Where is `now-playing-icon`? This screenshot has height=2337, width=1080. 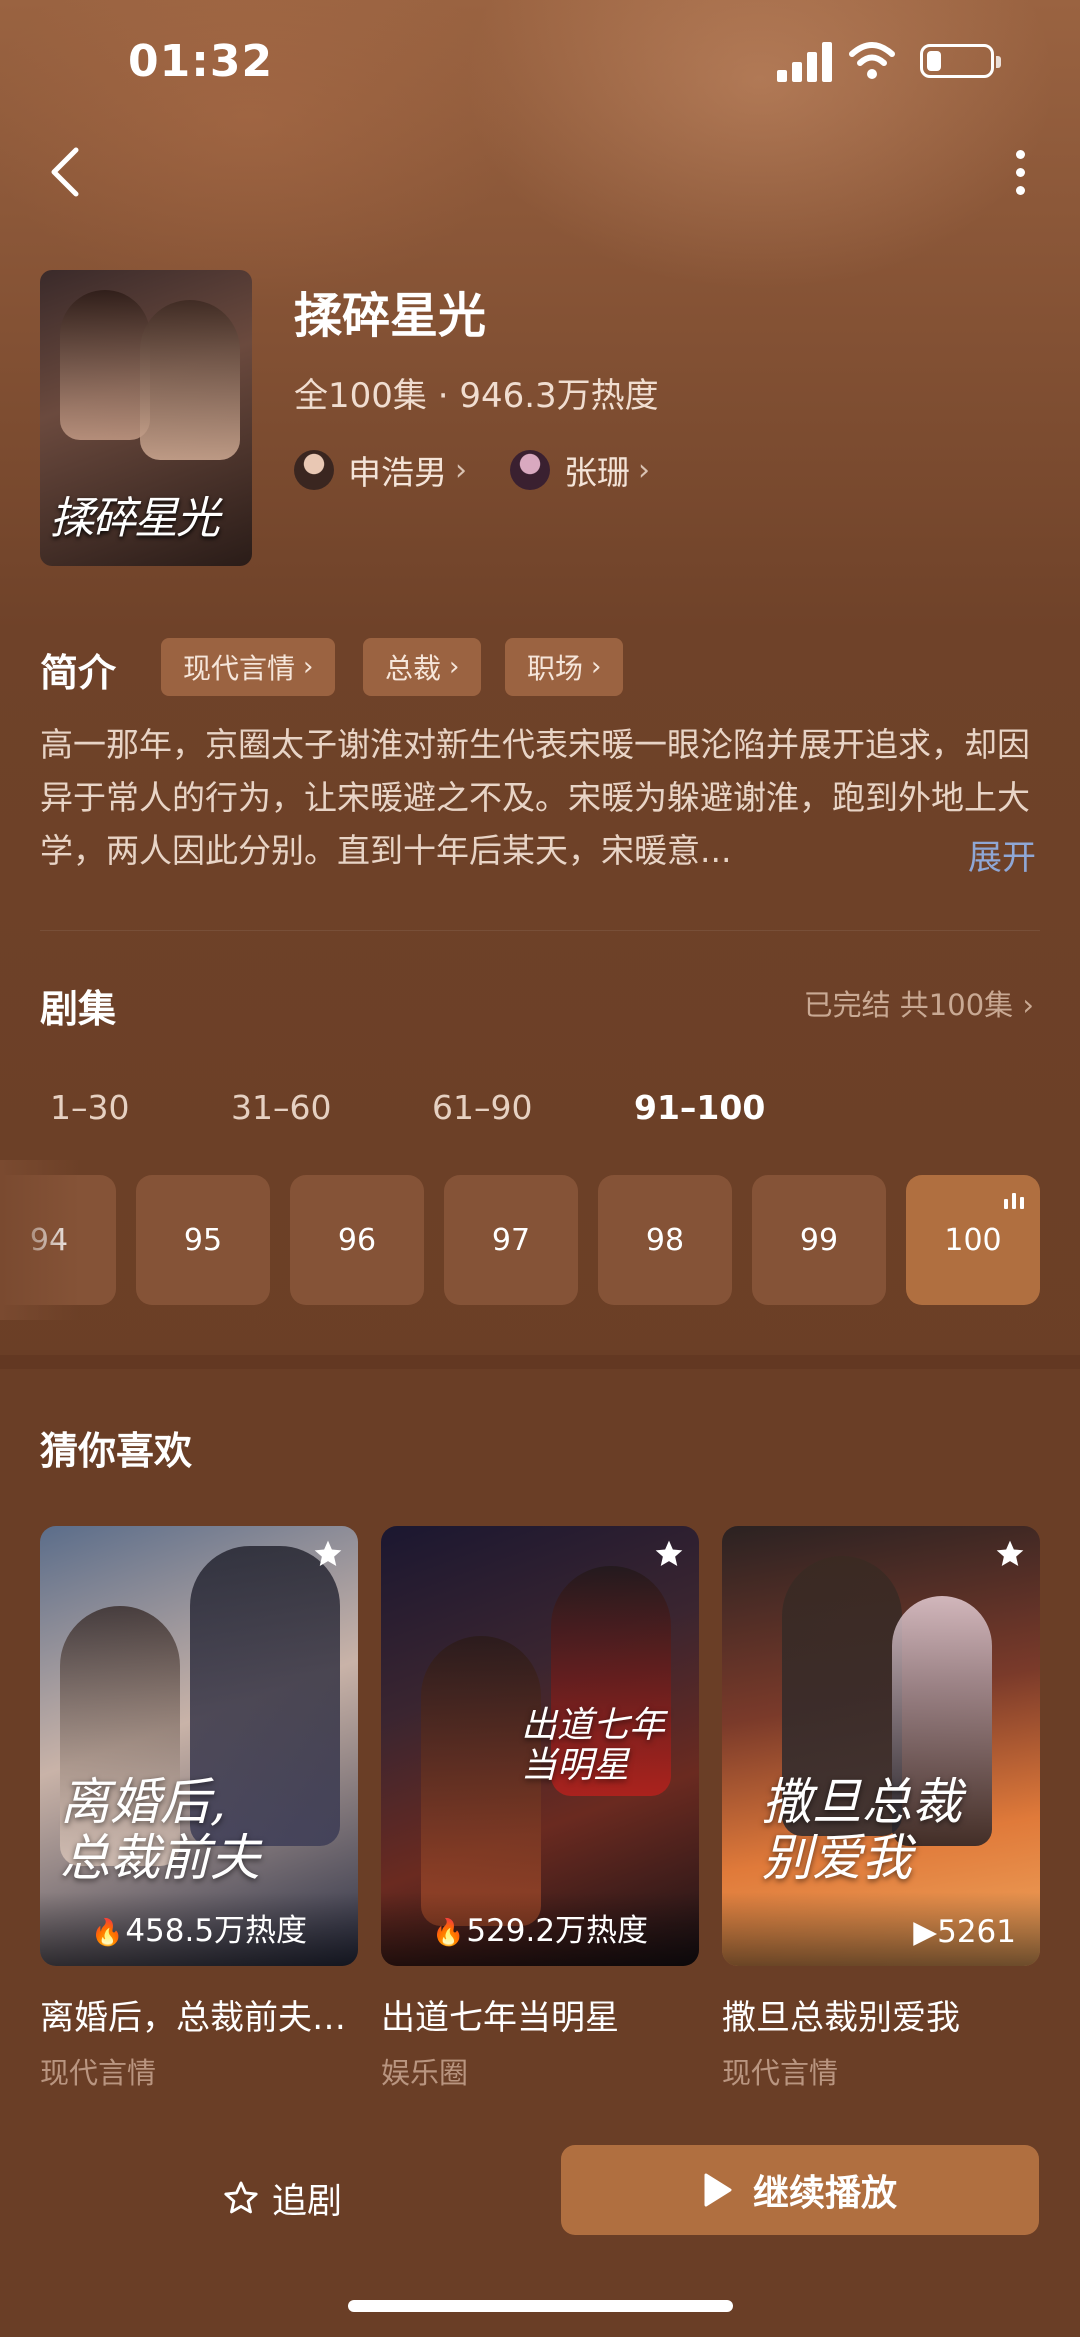
now-playing-icon is located at coordinates (1014, 1201).